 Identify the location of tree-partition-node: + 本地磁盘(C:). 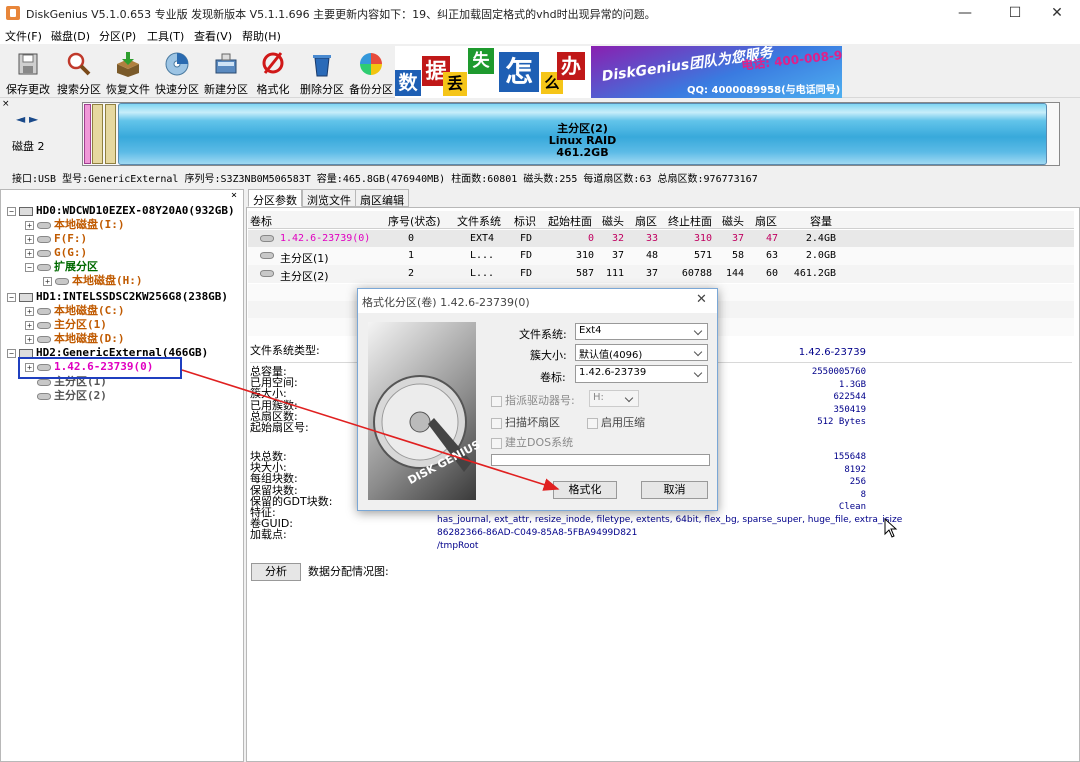
(75, 311).